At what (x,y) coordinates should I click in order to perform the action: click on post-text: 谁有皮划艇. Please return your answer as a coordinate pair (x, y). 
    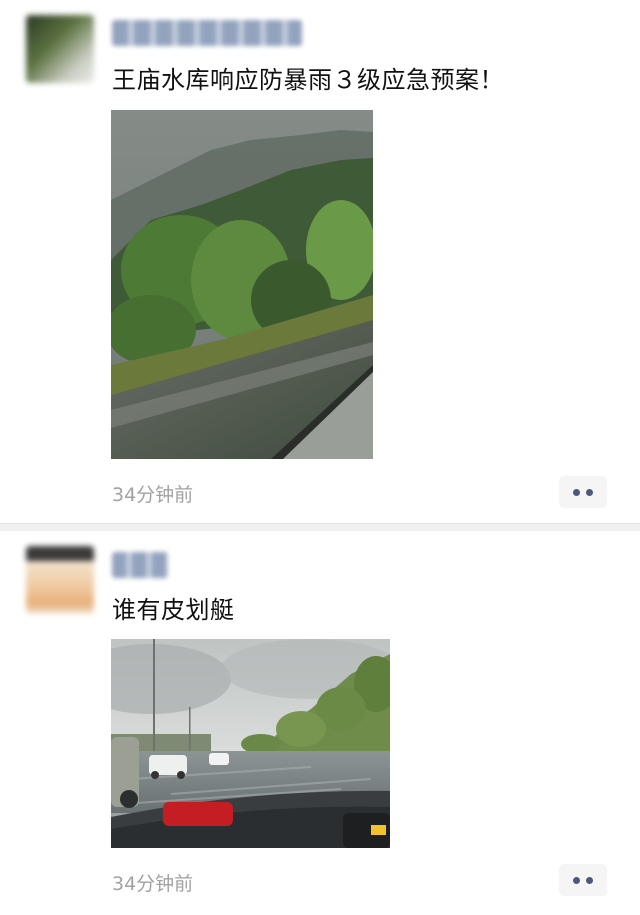
    Looking at the image, I should click on (173, 610).